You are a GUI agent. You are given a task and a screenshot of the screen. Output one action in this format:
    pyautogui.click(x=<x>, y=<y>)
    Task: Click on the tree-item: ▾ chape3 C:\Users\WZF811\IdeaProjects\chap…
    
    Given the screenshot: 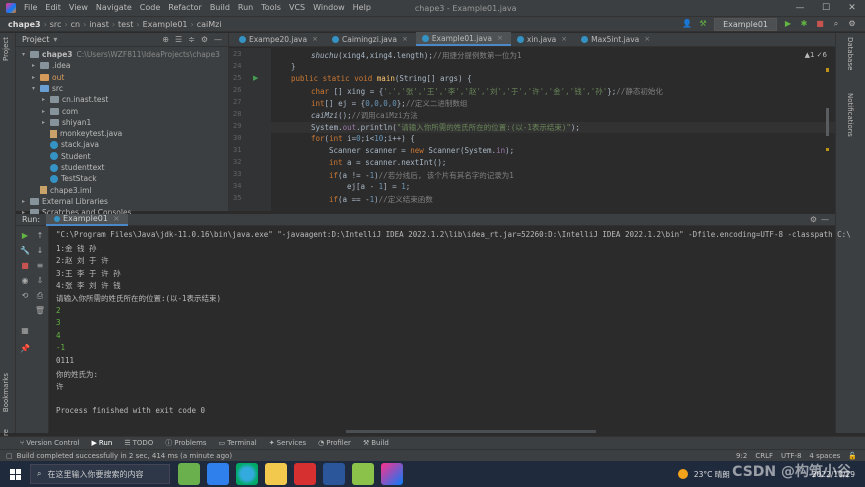 What is the action you would take?
    pyautogui.click(x=121, y=54)
    